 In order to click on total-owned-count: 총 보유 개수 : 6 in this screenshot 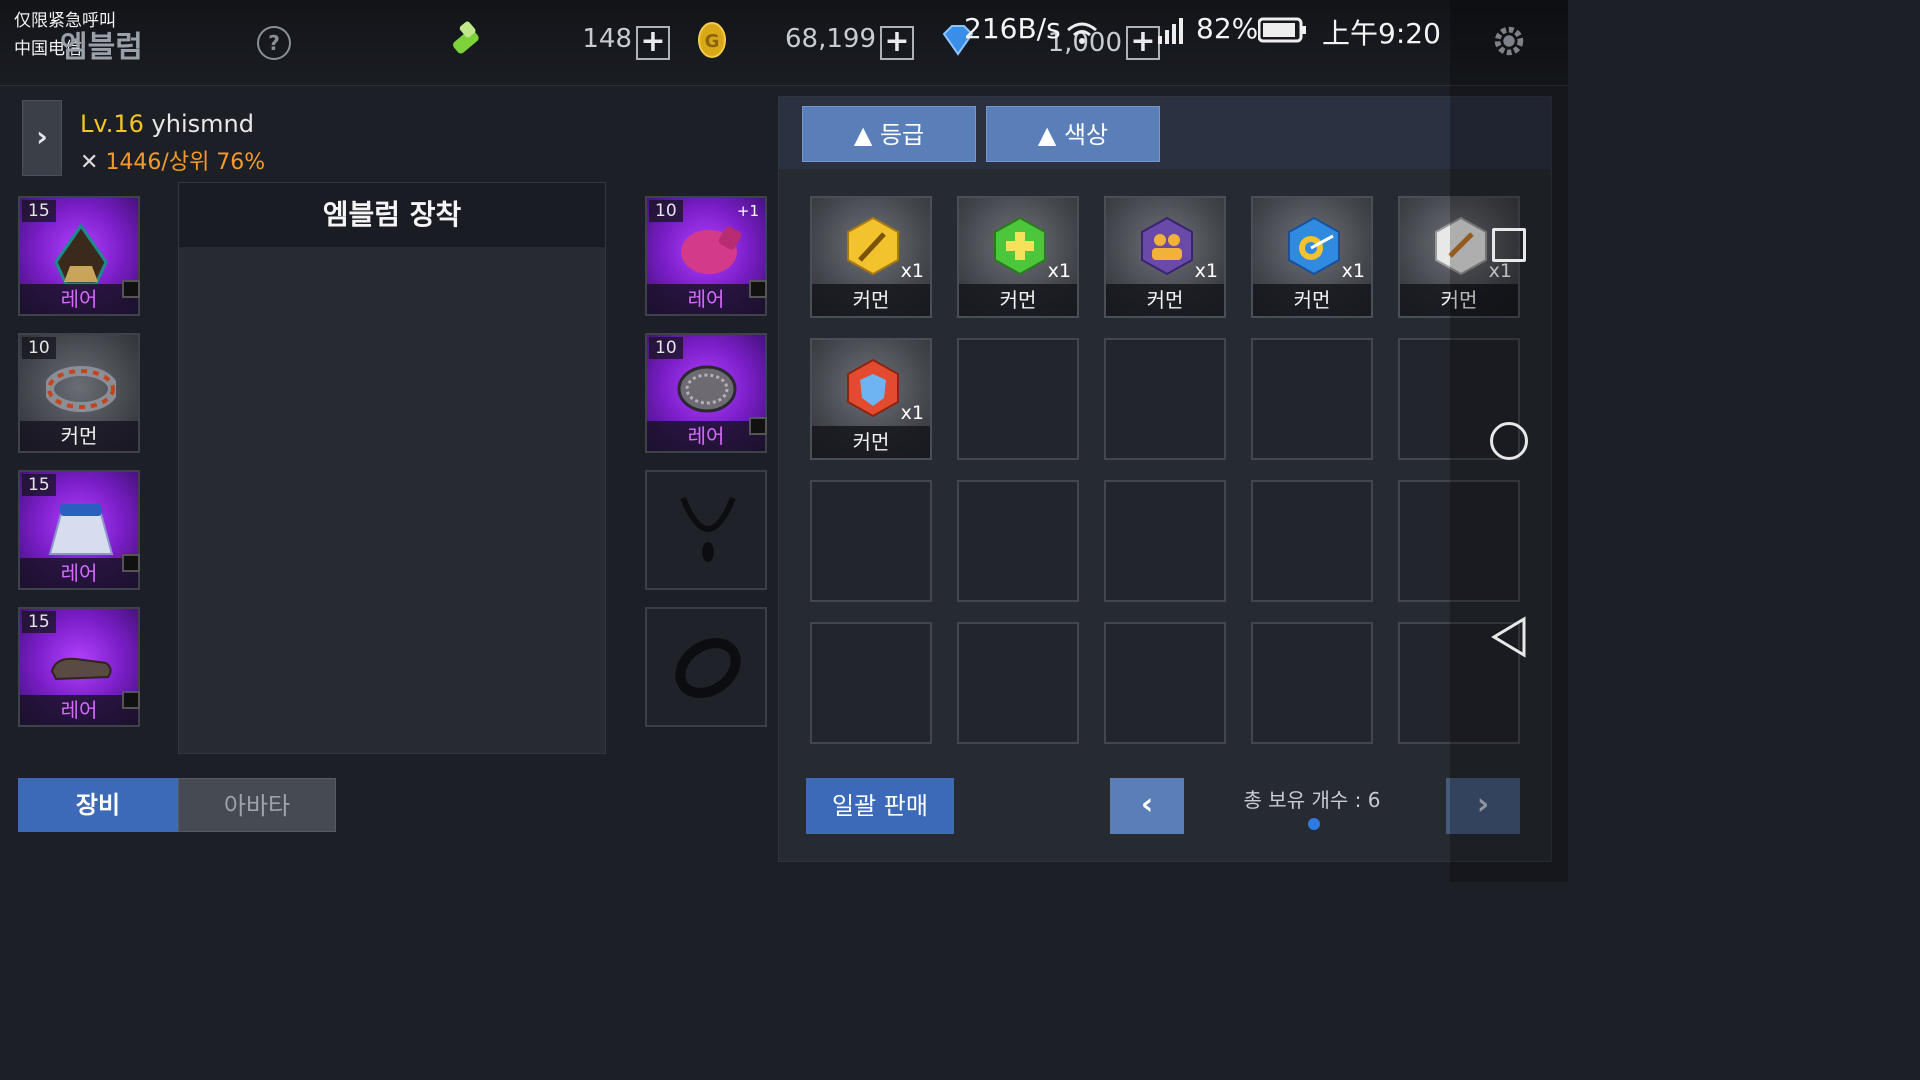, I will do `click(1312, 800)`.